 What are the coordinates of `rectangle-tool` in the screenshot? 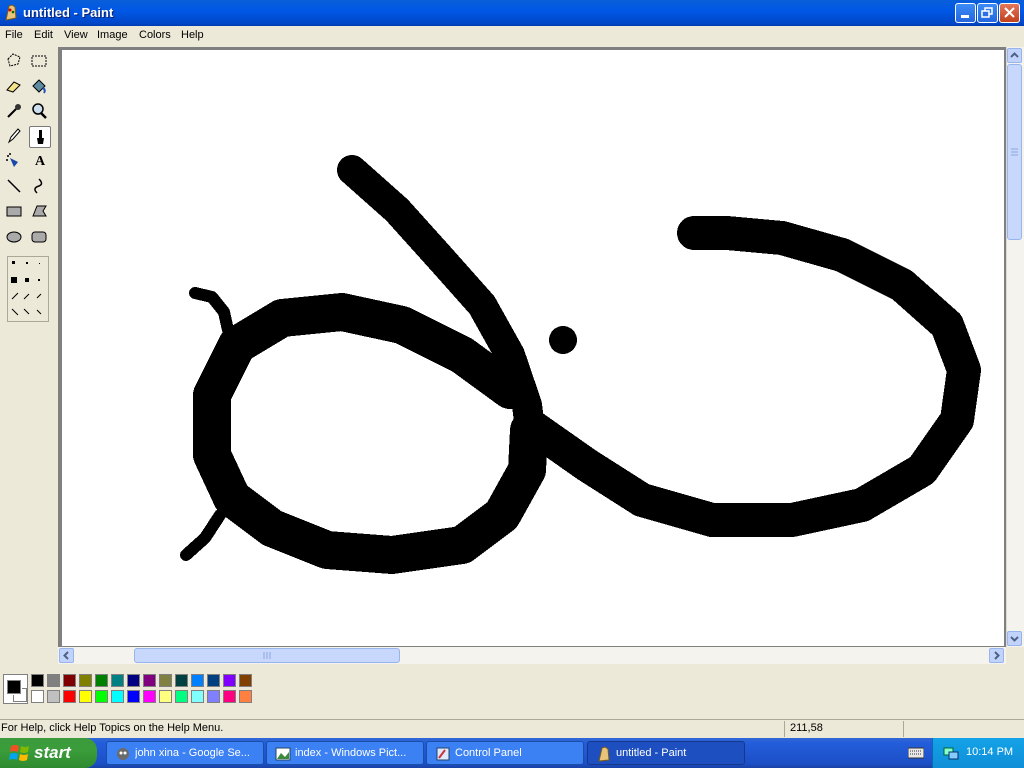 It's located at (15, 212).